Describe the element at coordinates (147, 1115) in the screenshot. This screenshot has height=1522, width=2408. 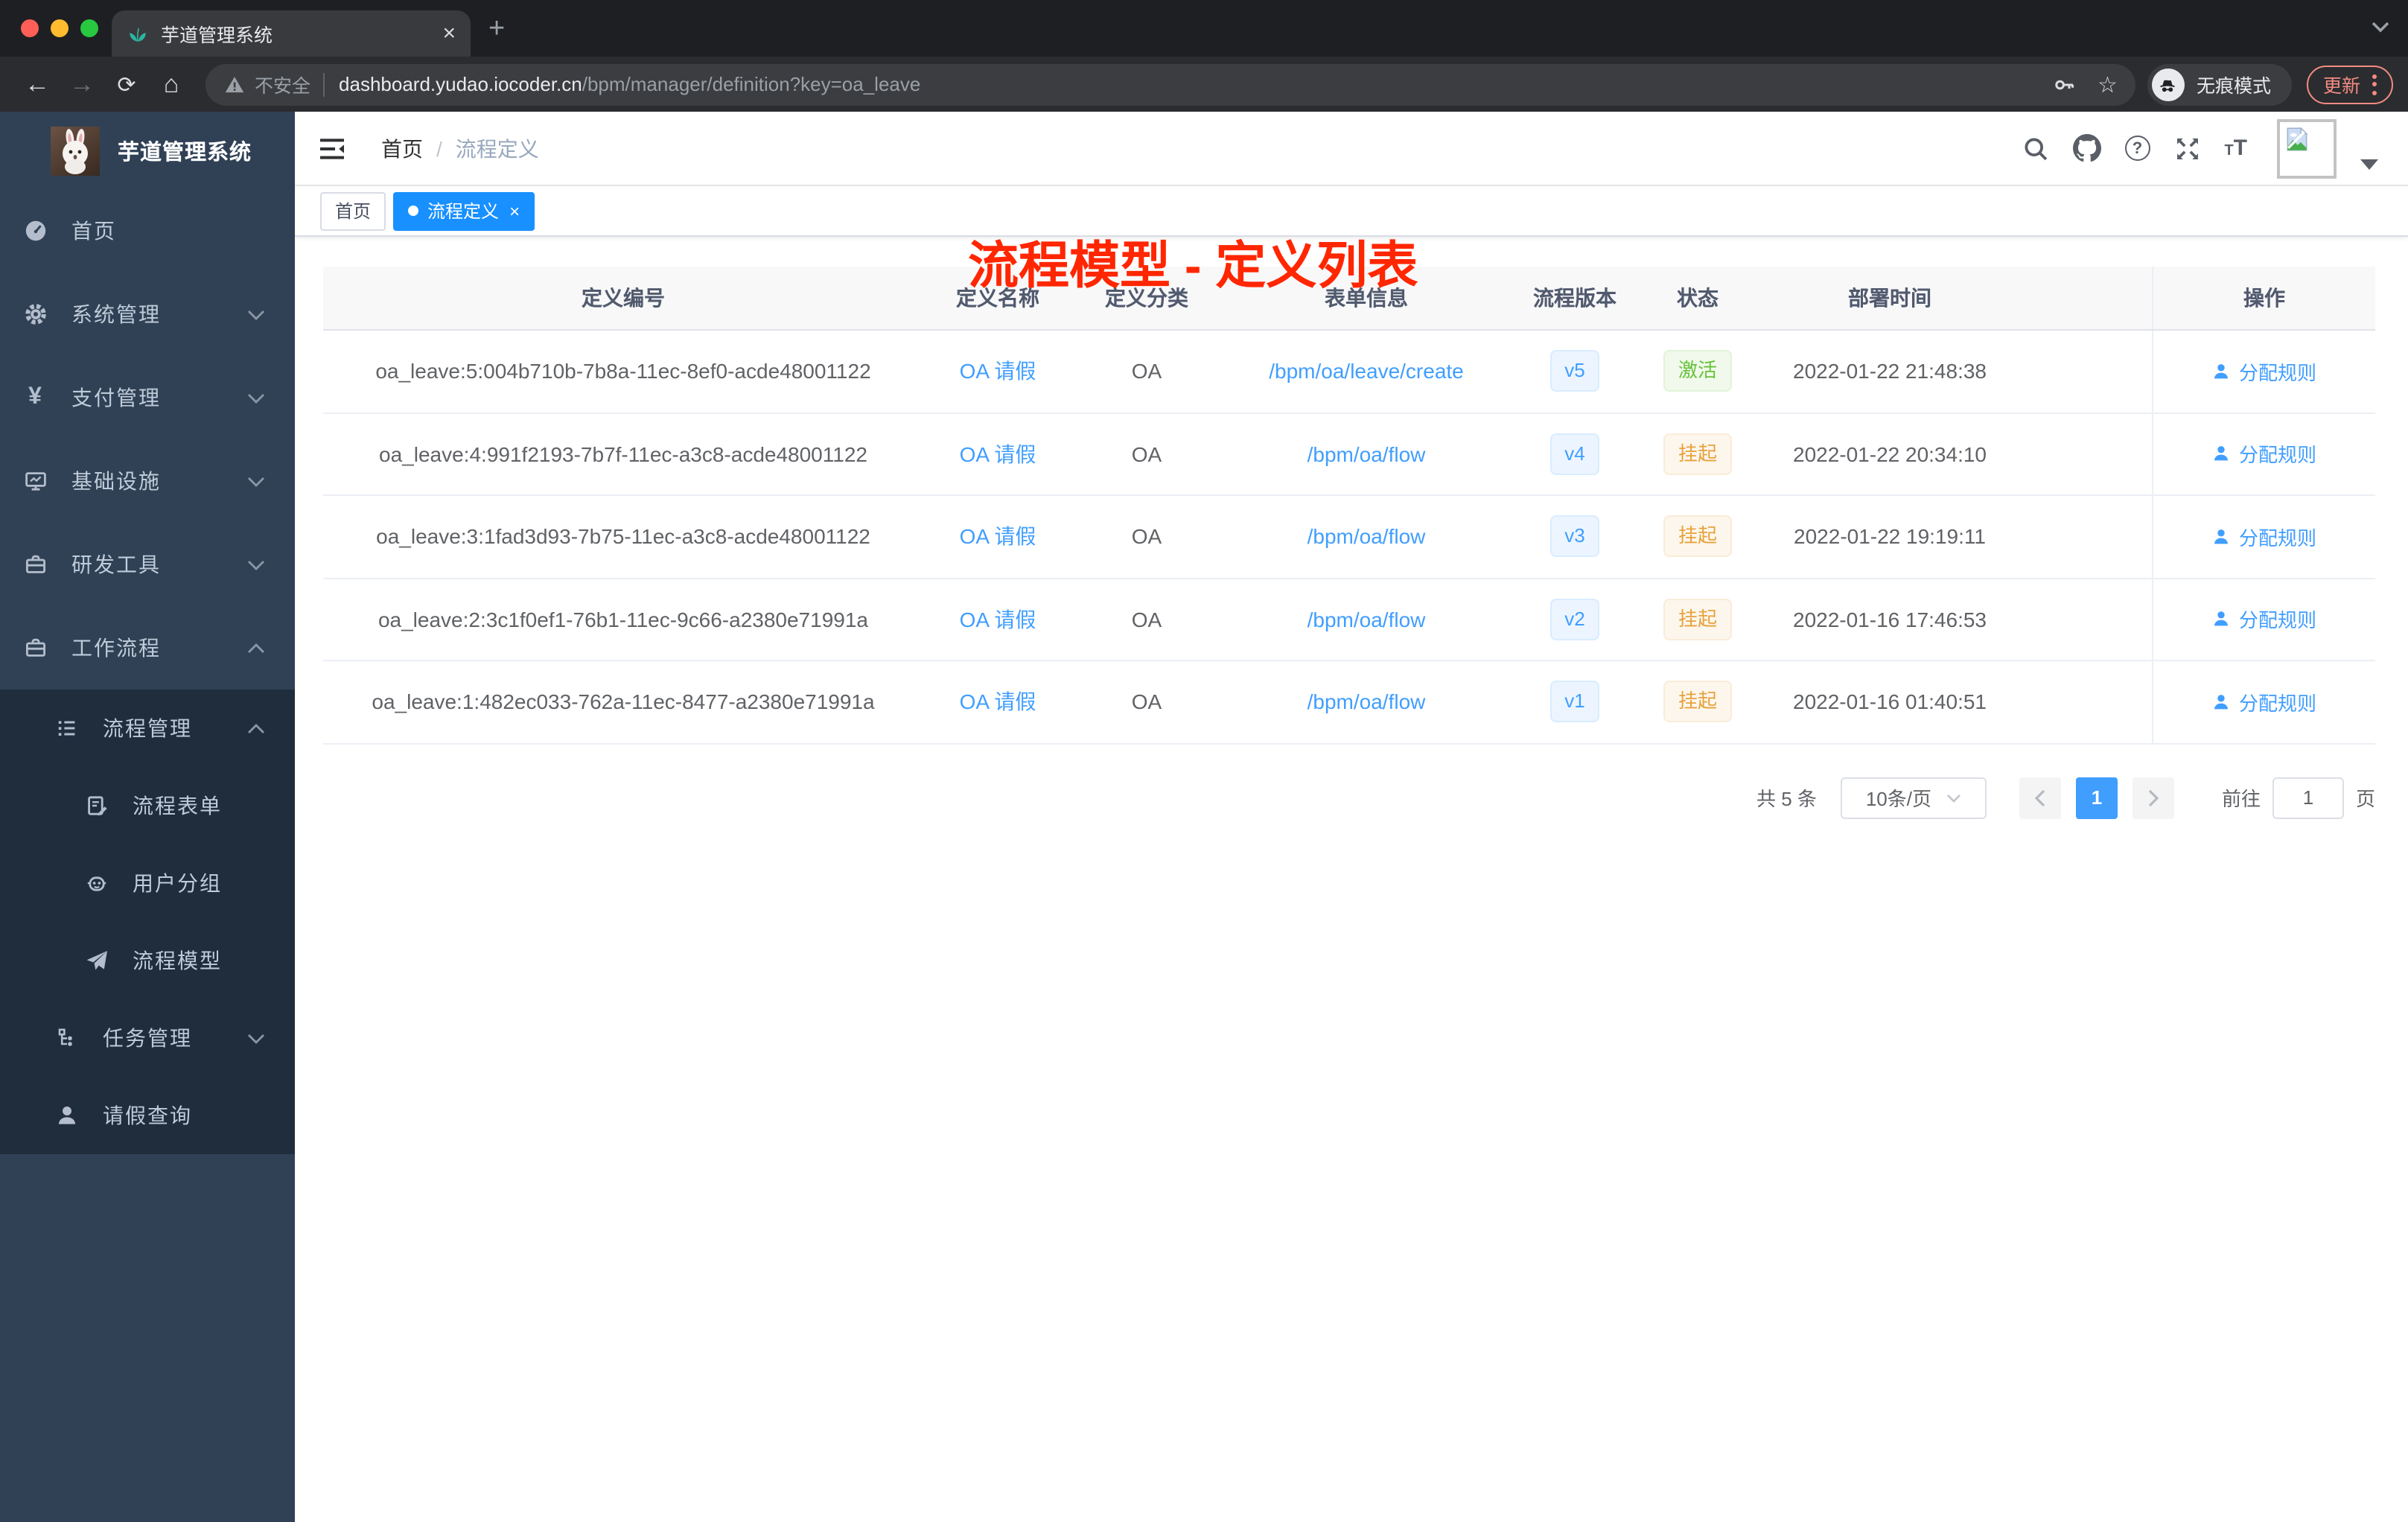
I see `sidebar-item-leave-query: 请假查询` at that location.